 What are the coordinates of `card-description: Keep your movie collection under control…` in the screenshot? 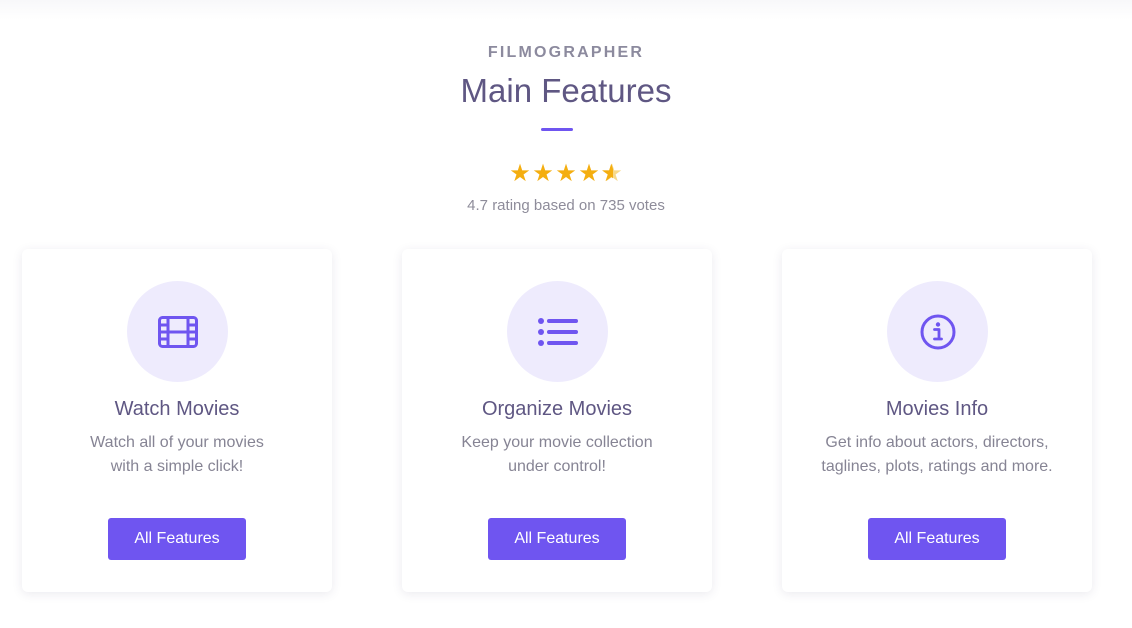 It's located at (557, 455).